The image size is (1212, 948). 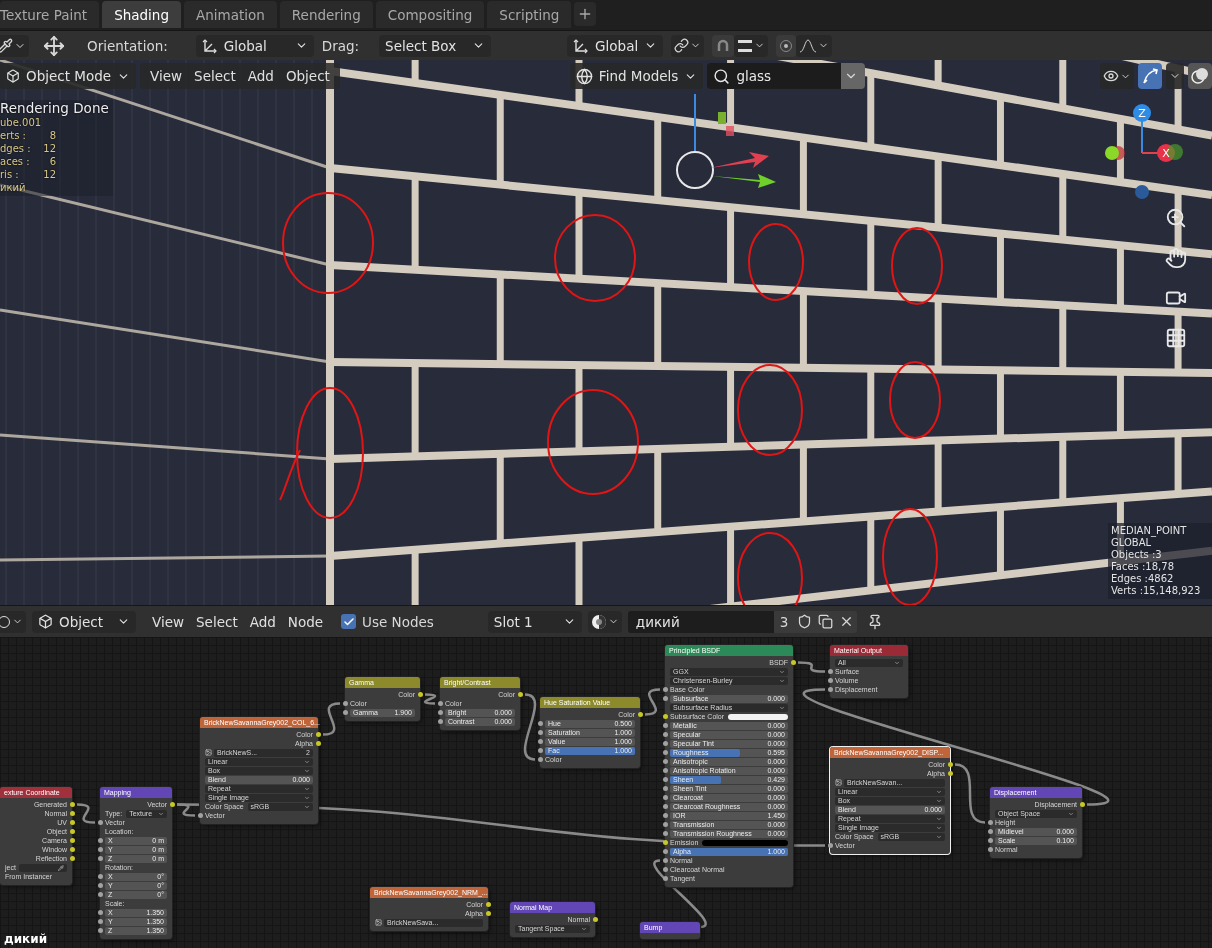 I want to click on mode-dropdown: Object Mode, so click(x=68, y=76).